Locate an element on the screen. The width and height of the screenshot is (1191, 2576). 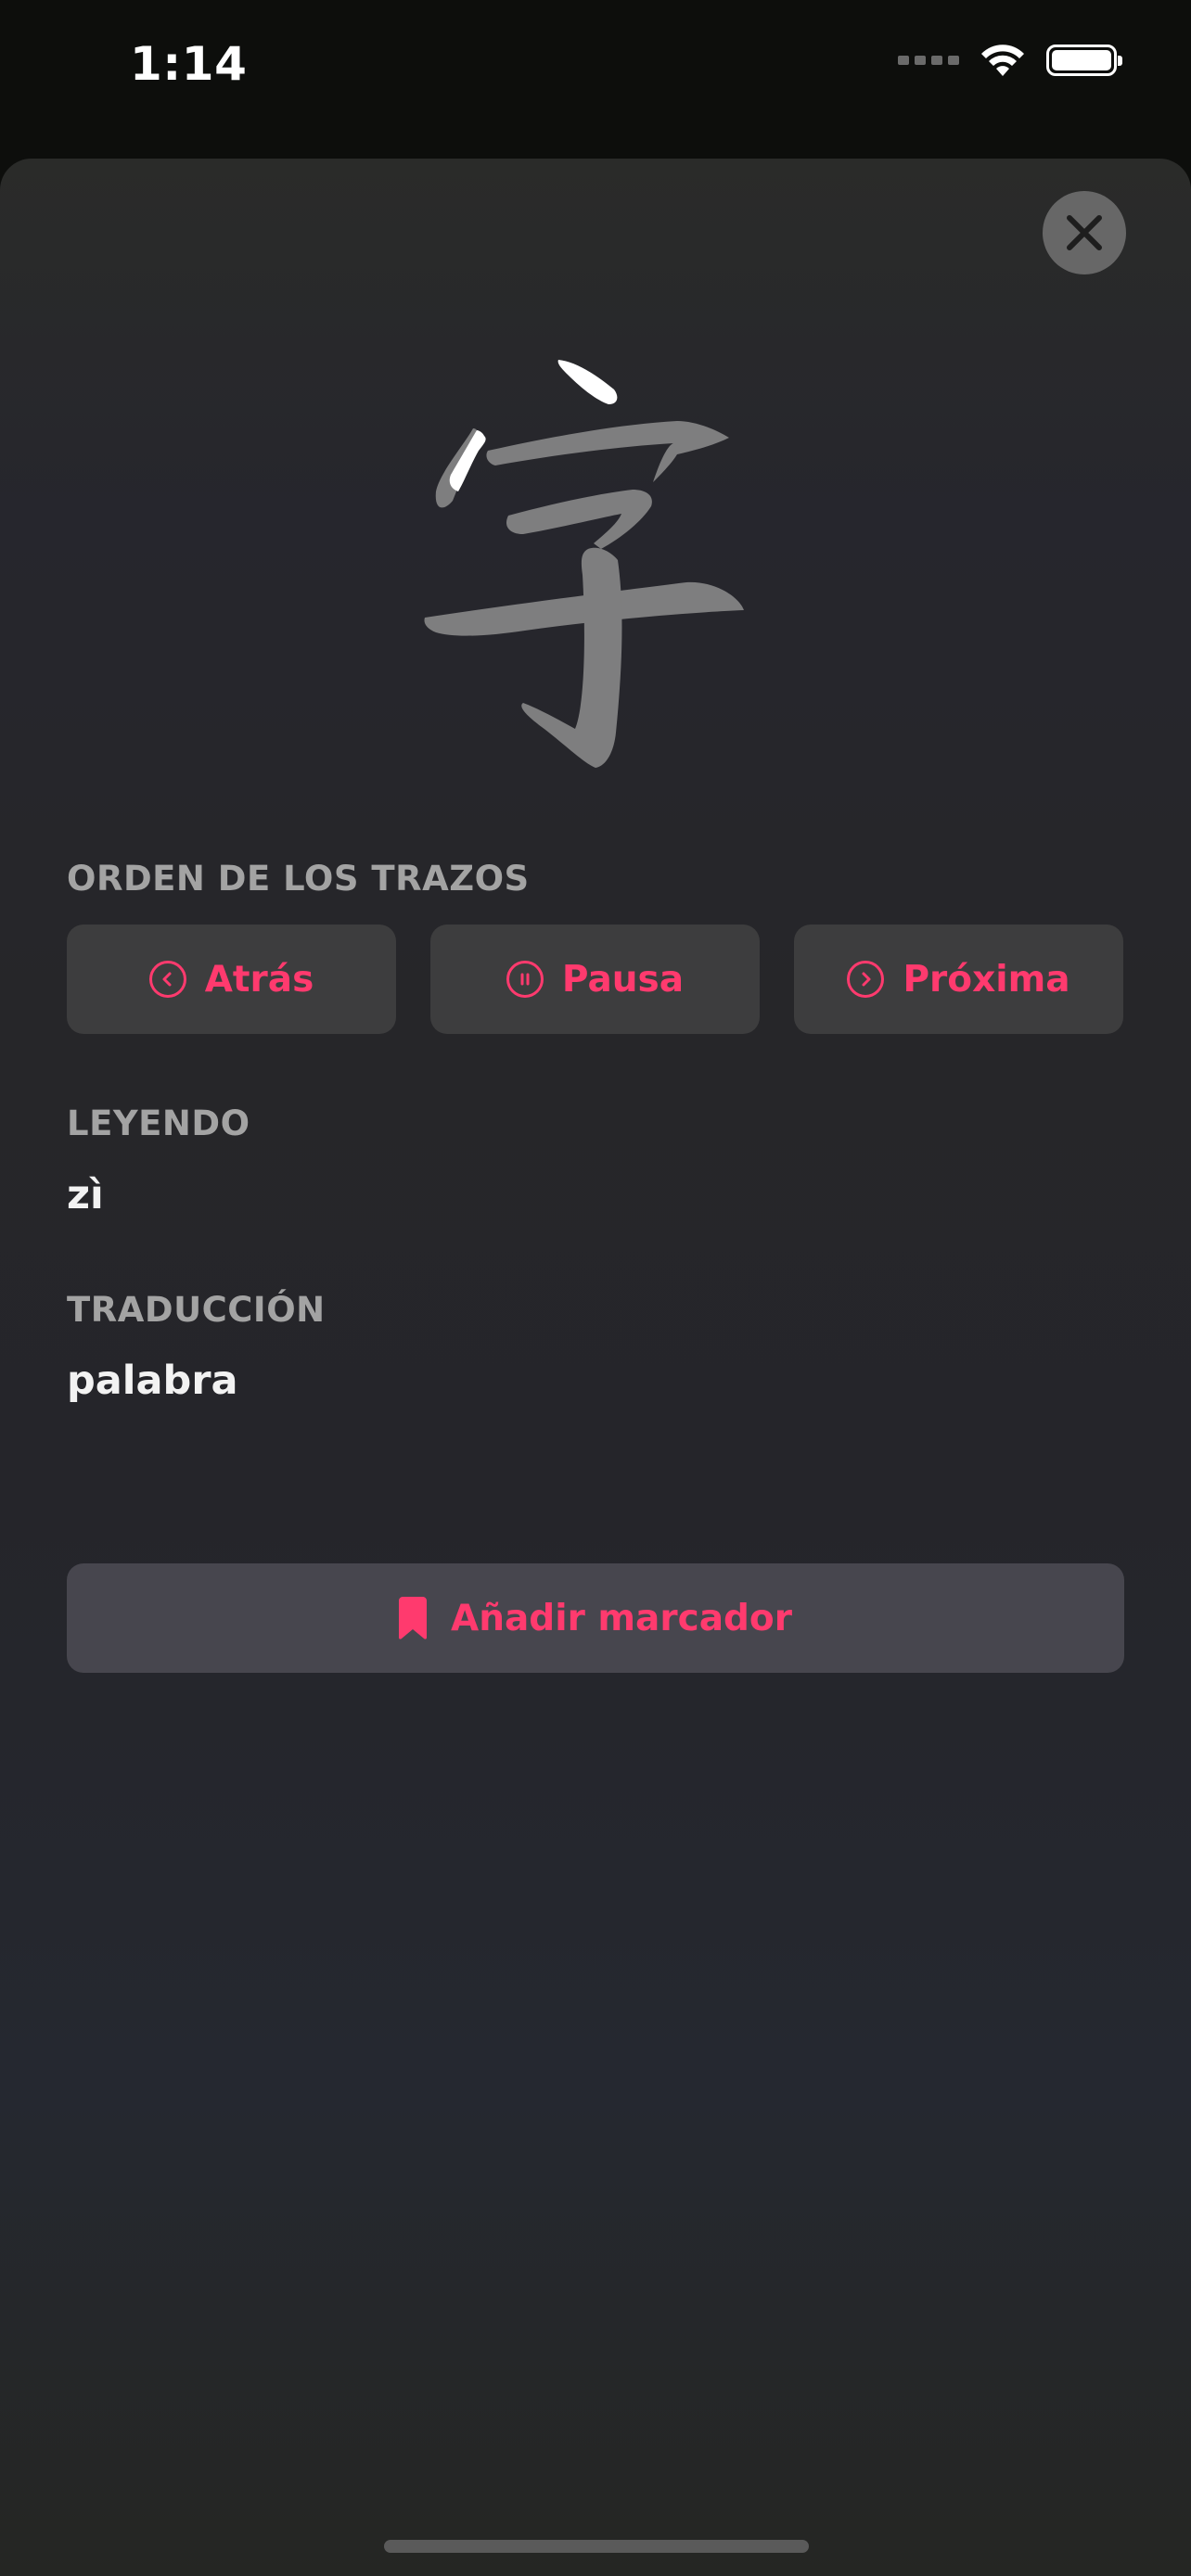
bookmark-icon is located at coordinates (413, 1618).